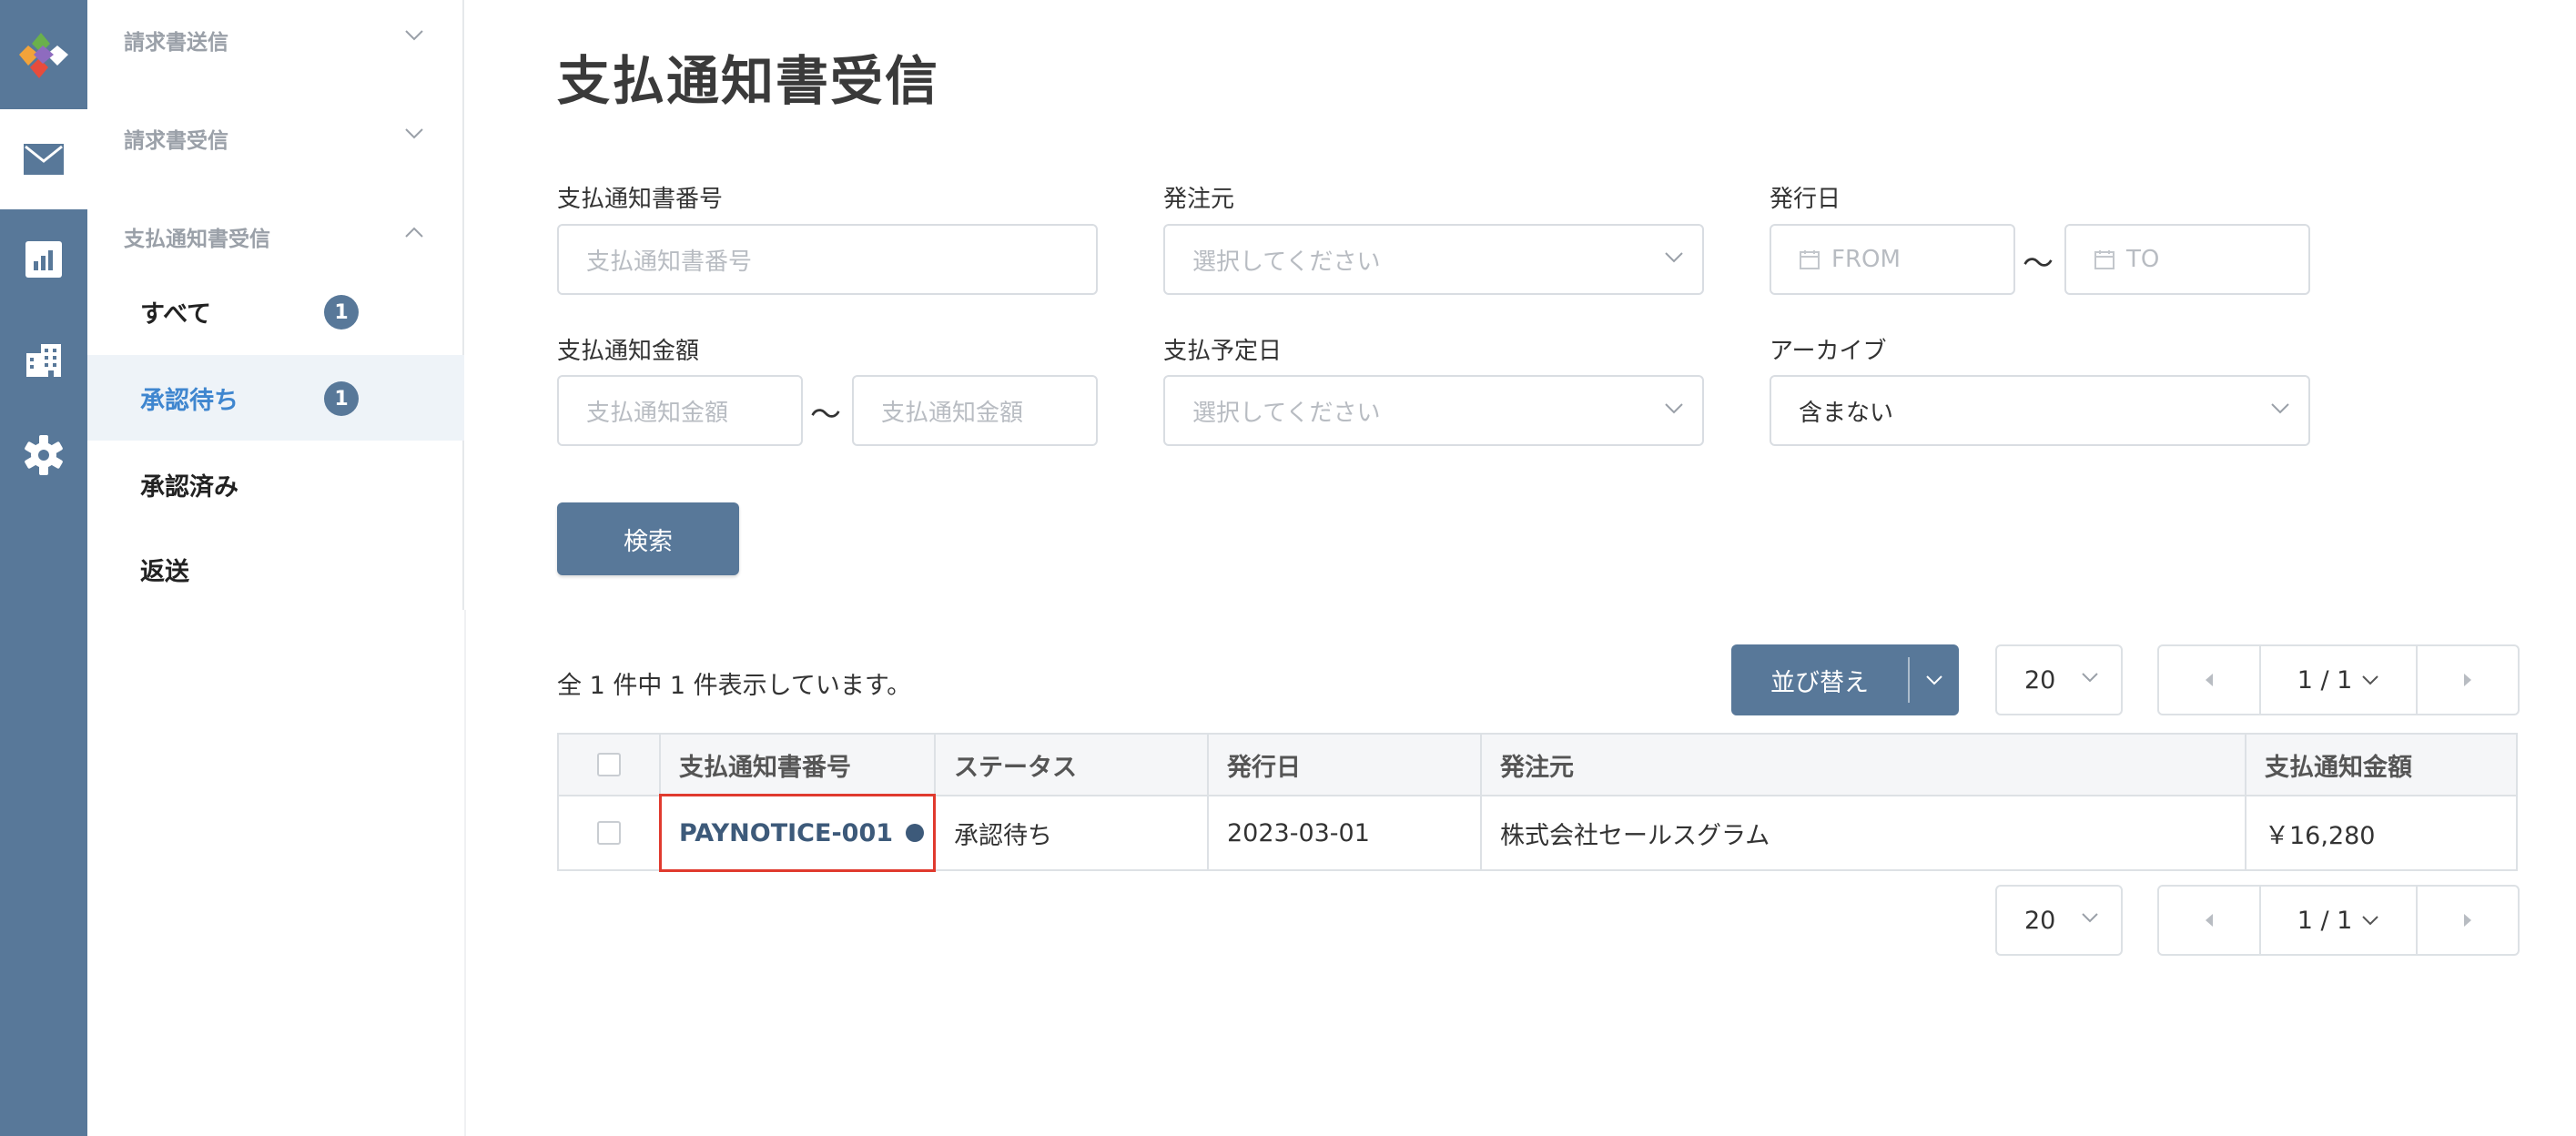 The height and width of the screenshot is (1136, 2576). What do you see at coordinates (1805, 200) in the screenshot?
I see `issue-date-label: 発行日` at bounding box center [1805, 200].